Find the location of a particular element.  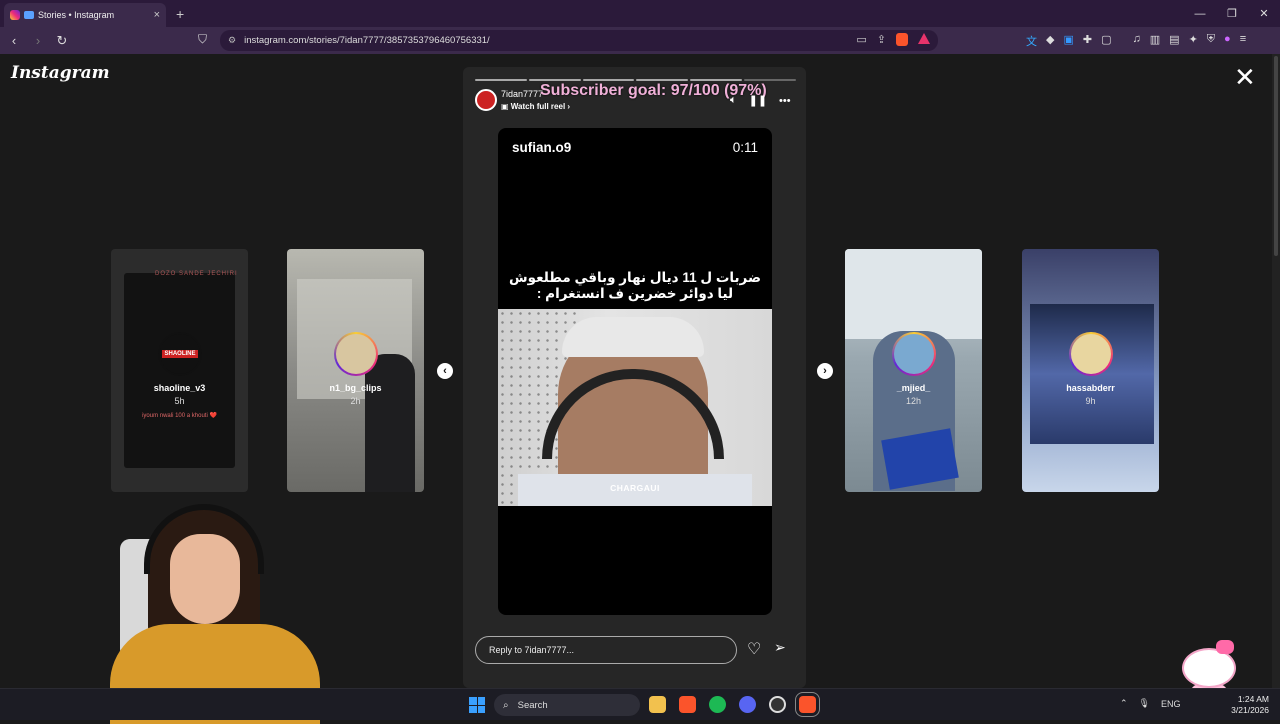

share-send-icon: ➢ is located at coordinates (780, 647).